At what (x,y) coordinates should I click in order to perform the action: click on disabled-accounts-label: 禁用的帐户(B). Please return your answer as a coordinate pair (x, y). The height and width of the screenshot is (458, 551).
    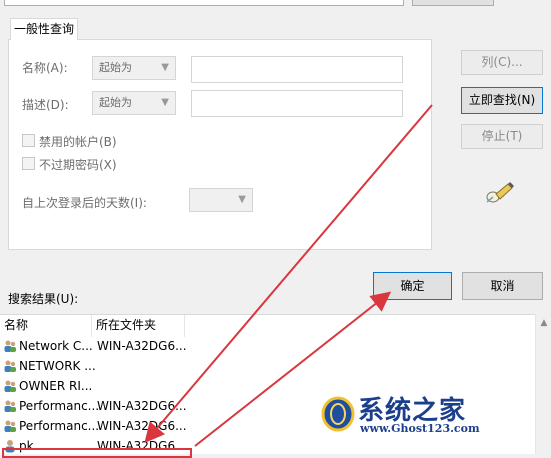
    Looking at the image, I should click on (78, 142).